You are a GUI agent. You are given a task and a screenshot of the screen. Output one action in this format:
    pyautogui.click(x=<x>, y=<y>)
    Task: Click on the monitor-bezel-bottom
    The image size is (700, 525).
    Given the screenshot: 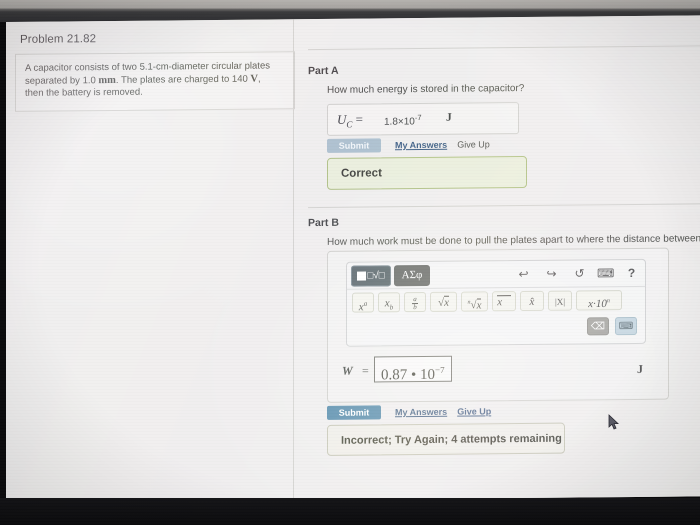 What is the action you would take?
    pyautogui.click(x=350, y=511)
    